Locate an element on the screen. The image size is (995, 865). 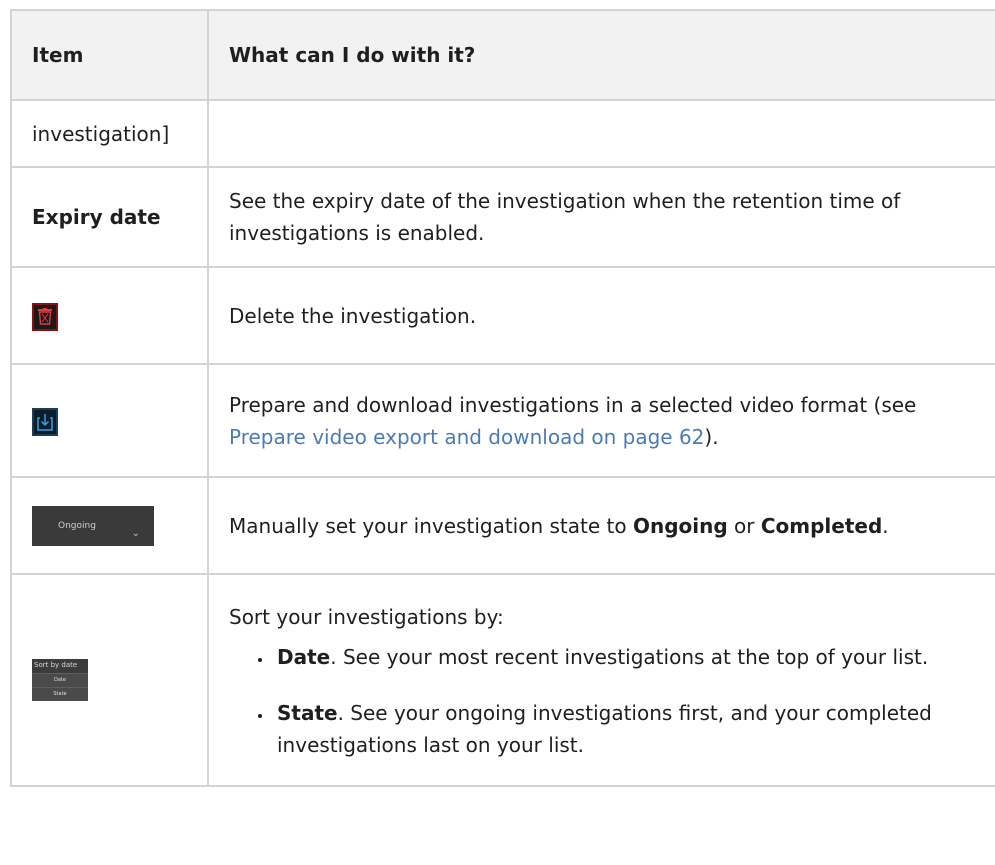
state-or: or is located at coordinates (744, 525).